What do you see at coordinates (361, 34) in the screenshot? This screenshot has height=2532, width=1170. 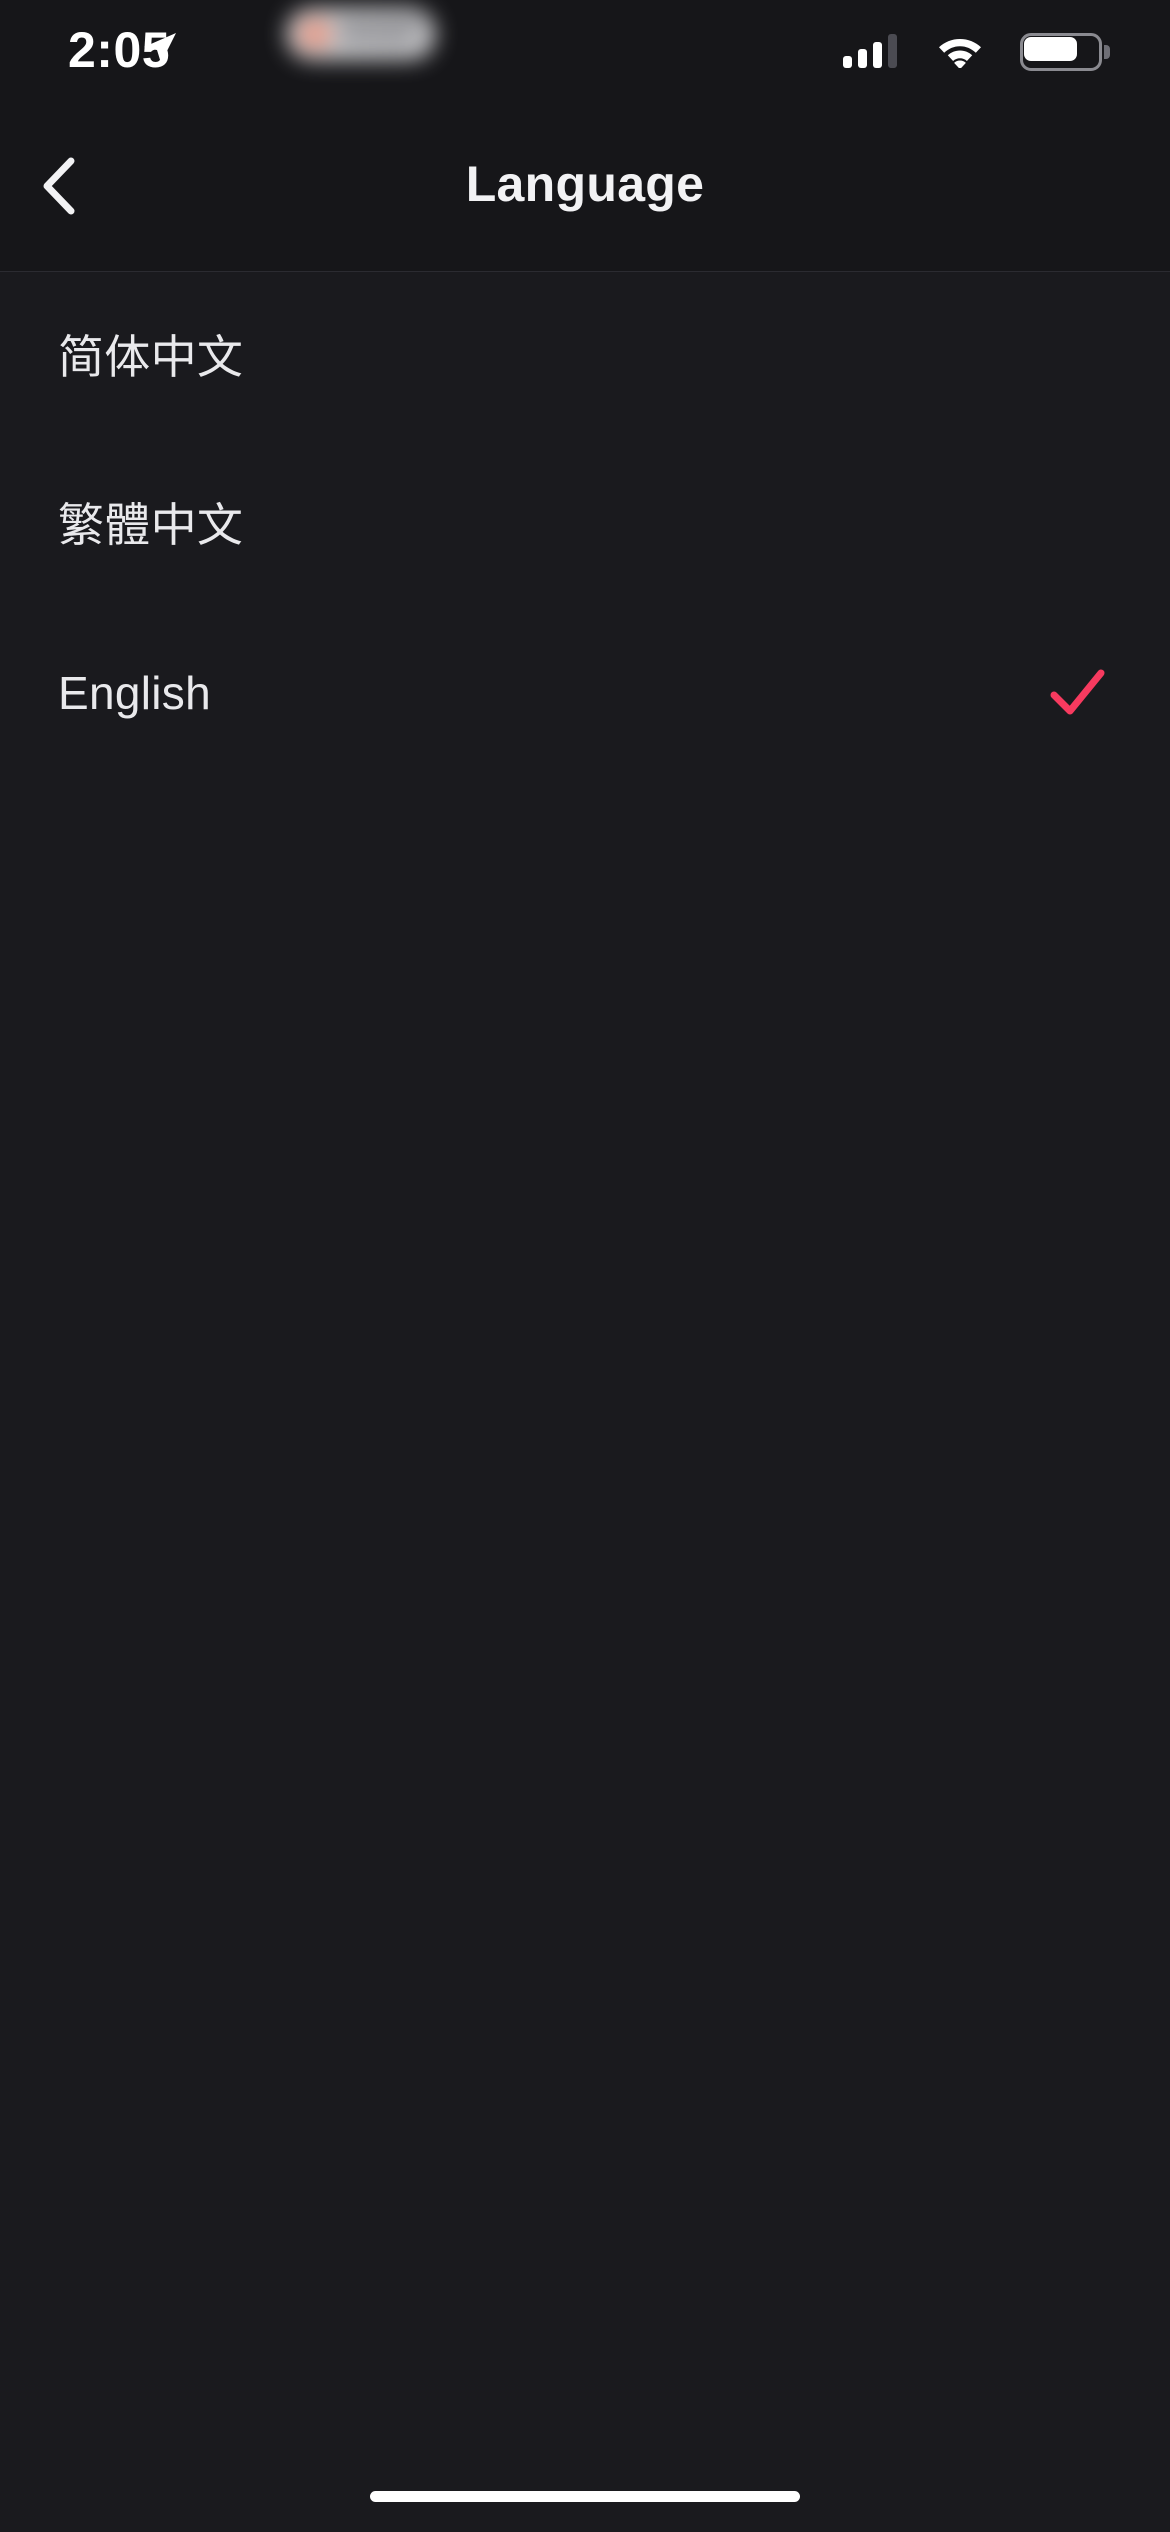 I see `dynamic-island-activity` at bounding box center [361, 34].